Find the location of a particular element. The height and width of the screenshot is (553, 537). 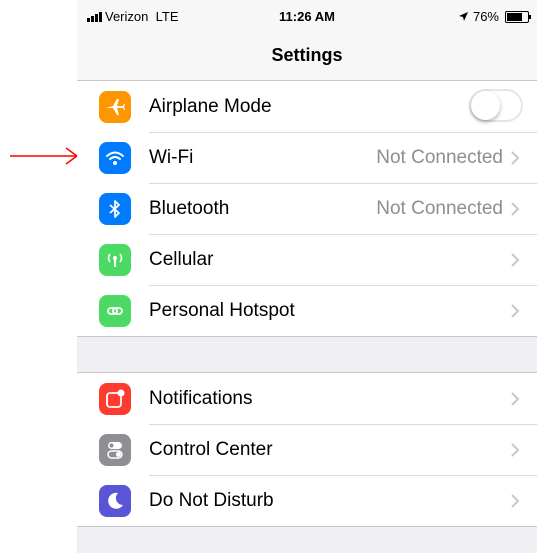

notifications-icon is located at coordinates (115, 399).